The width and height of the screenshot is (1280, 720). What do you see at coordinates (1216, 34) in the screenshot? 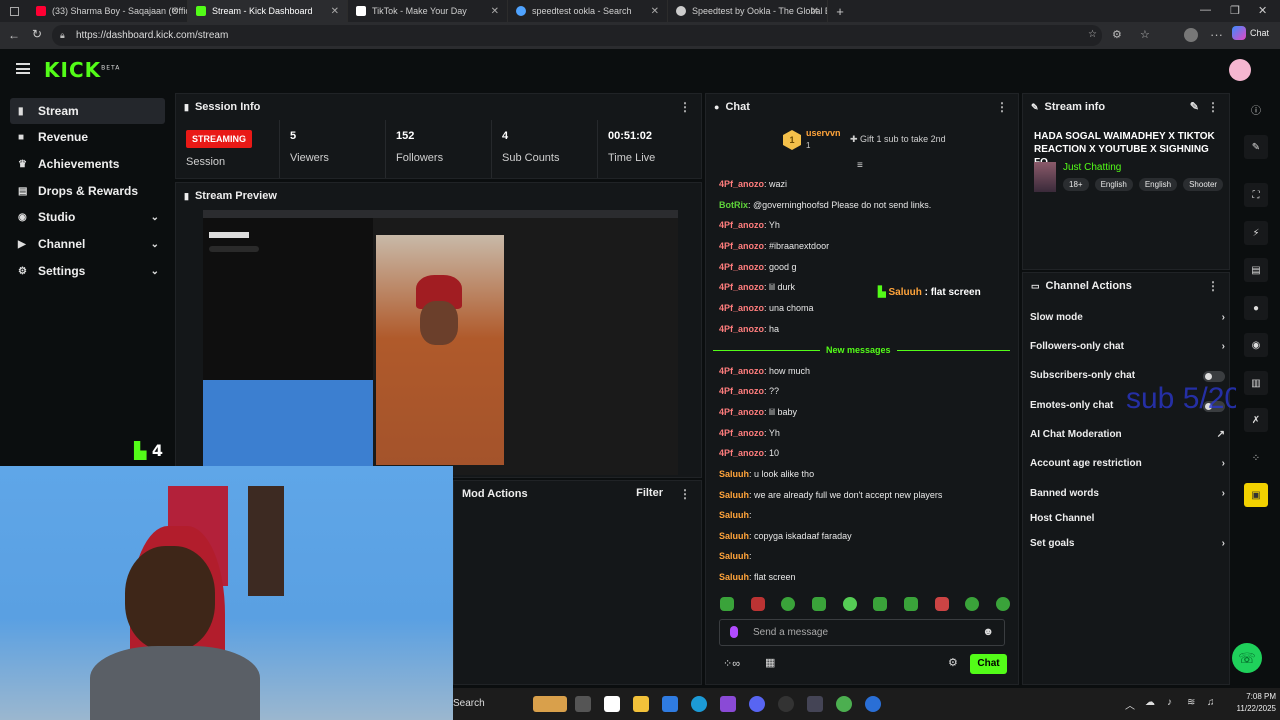
I see `more-icon: ···` at bounding box center [1216, 34].